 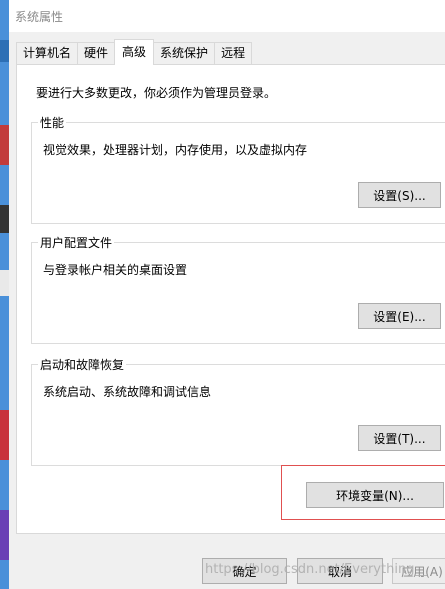 What do you see at coordinates (175, 150) in the screenshot?
I see `performance-description: 视觉效果，处理器计划，内存使用，以及虚拟内存` at bounding box center [175, 150].